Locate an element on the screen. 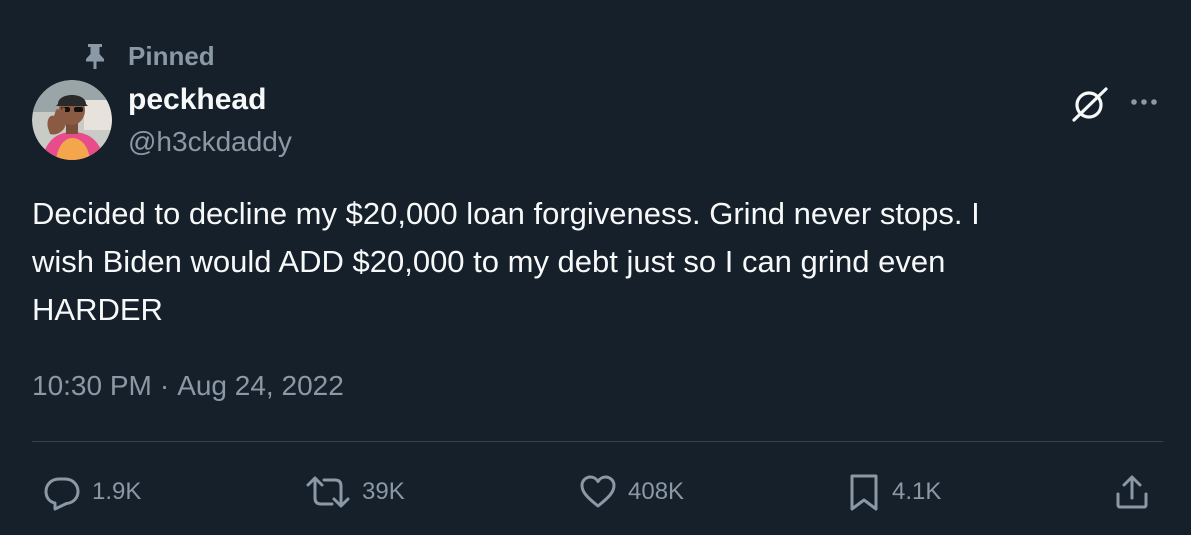 The height and width of the screenshot is (535, 1191). retweet-icon is located at coordinates (328, 492).